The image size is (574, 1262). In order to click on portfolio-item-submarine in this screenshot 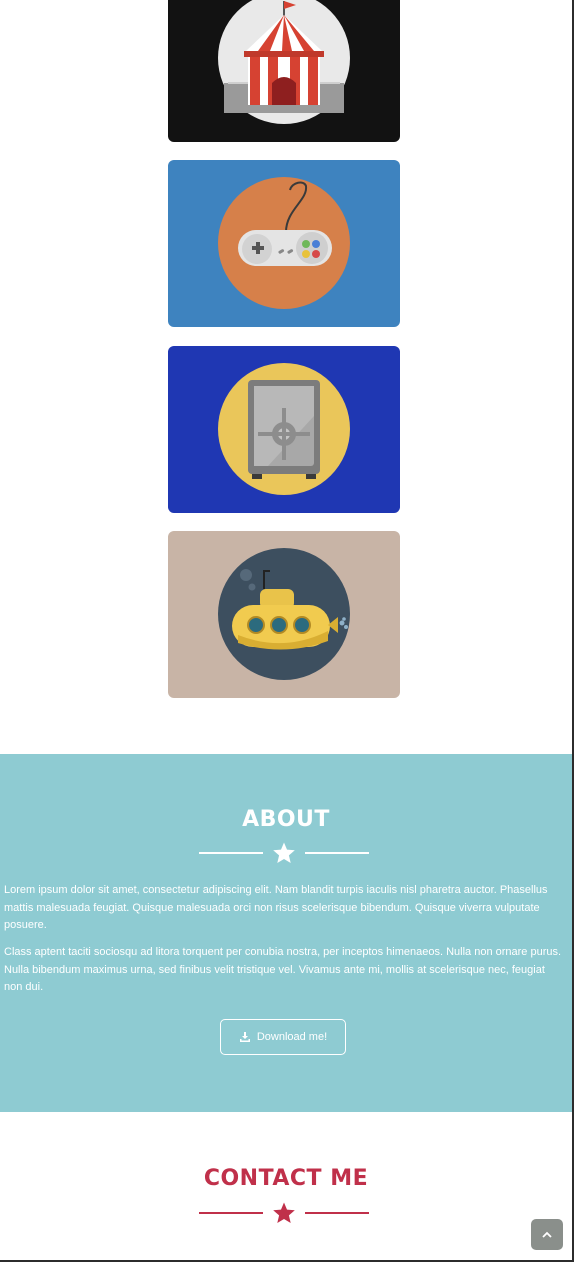, I will do `click(284, 614)`.